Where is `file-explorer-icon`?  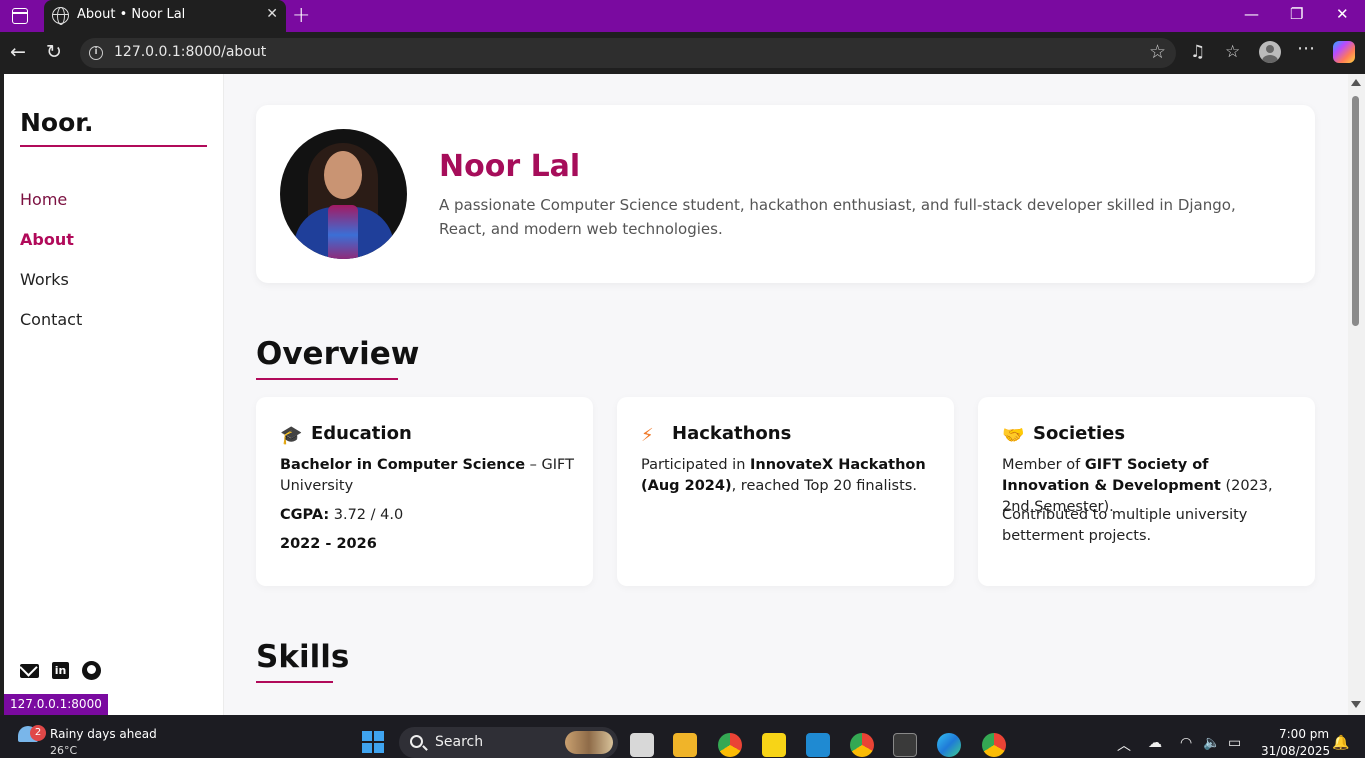 file-explorer-icon is located at coordinates (685, 745).